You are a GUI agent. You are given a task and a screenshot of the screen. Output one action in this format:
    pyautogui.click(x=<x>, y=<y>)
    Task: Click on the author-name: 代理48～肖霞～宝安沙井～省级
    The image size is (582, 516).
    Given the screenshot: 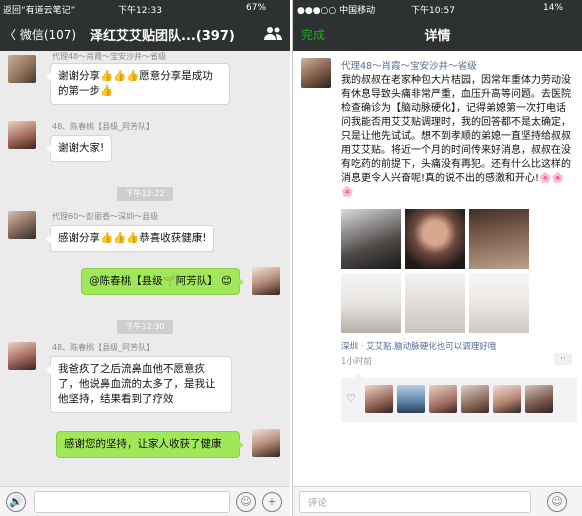 What is the action you would take?
    pyautogui.click(x=409, y=65)
    